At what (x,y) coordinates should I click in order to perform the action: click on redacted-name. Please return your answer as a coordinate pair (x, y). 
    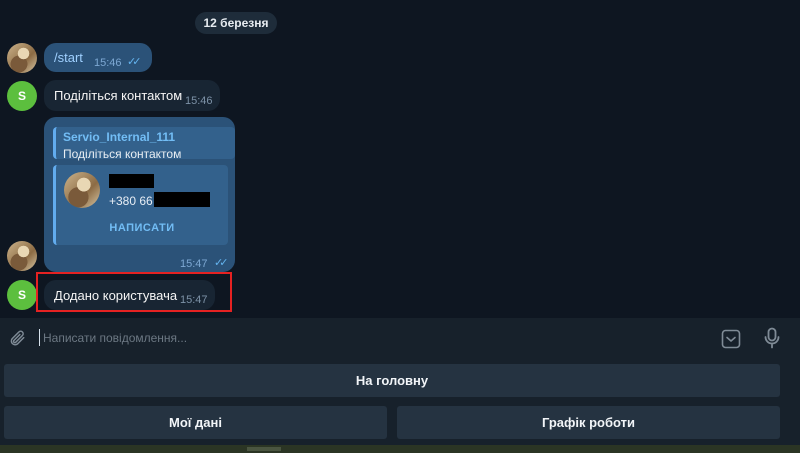
    Looking at the image, I should click on (131, 181).